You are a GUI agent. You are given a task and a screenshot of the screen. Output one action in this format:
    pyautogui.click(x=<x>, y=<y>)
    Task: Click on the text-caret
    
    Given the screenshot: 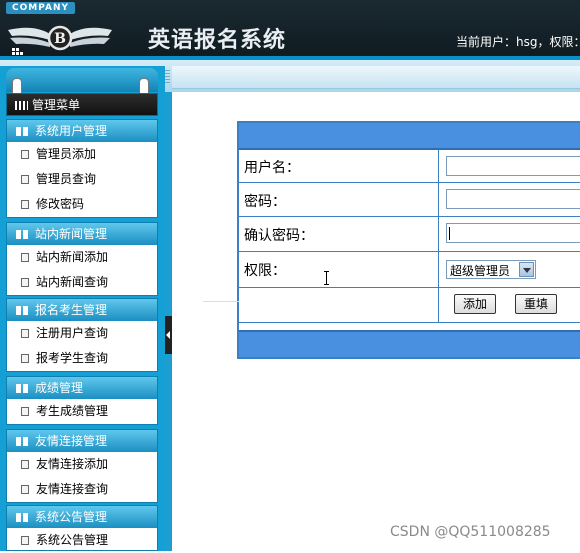 What is the action you would take?
    pyautogui.click(x=449, y=233)
    